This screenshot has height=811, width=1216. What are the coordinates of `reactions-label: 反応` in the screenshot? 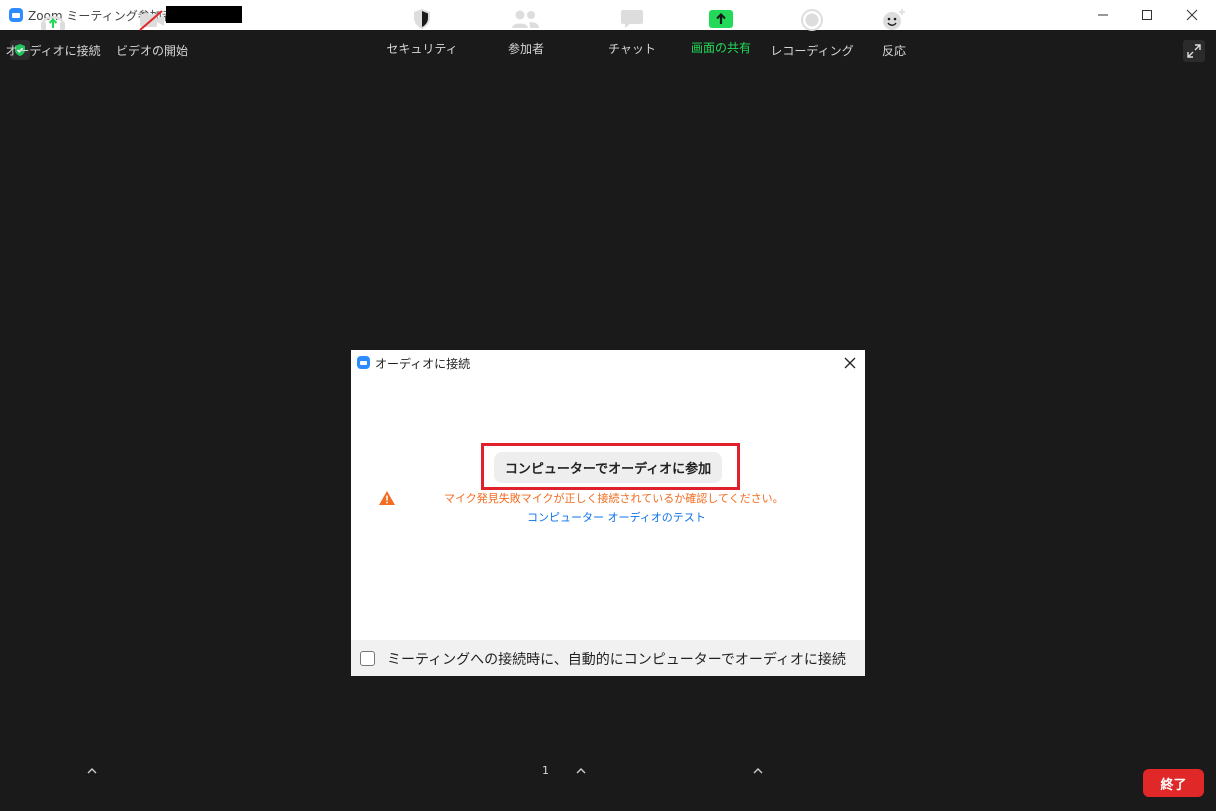 It's located at (893, 51).